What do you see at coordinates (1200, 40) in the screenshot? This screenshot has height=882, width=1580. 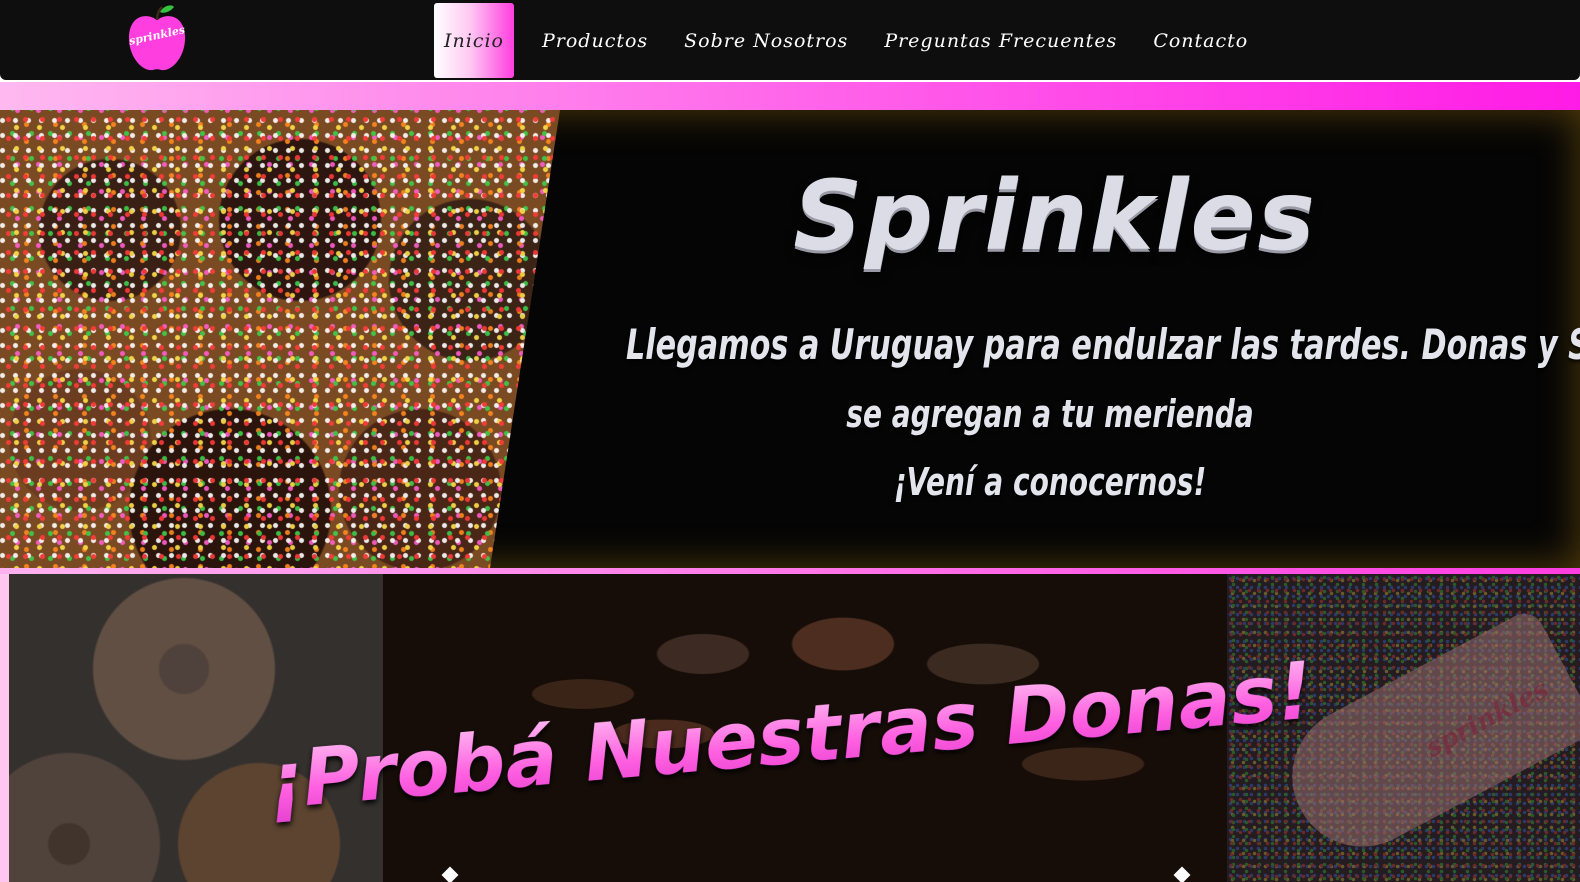 I see `nav-item-contacto: Contacto` at bounding box center [1200, 40].